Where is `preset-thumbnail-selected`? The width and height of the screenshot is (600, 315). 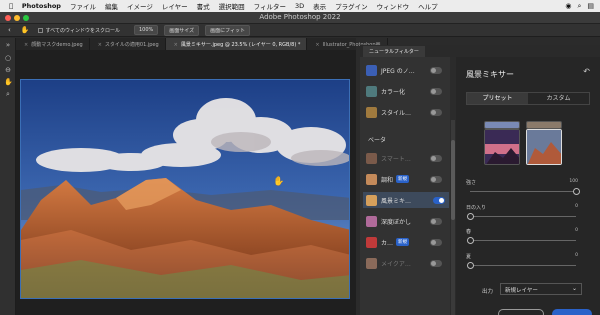 preset-thumbnail-selected is located at coordinates (544, 147).